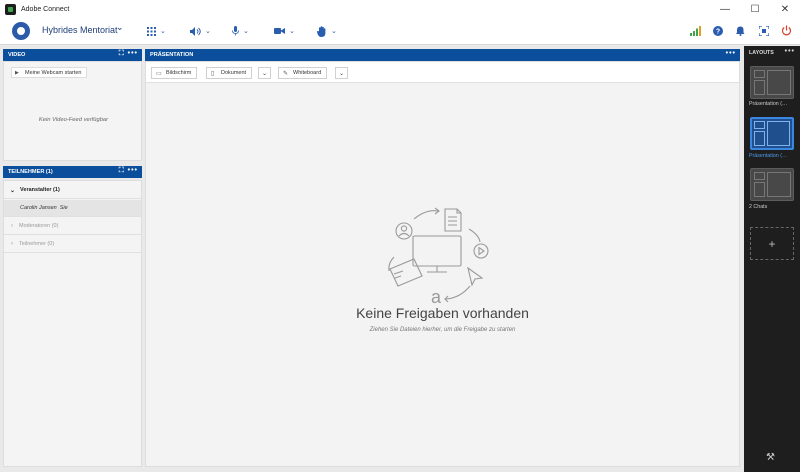 The width and height of the screenshot is (800, 472). Describe the element at coordinates (235, 31) in the screenshot. I see `microphone-icon` at that location.